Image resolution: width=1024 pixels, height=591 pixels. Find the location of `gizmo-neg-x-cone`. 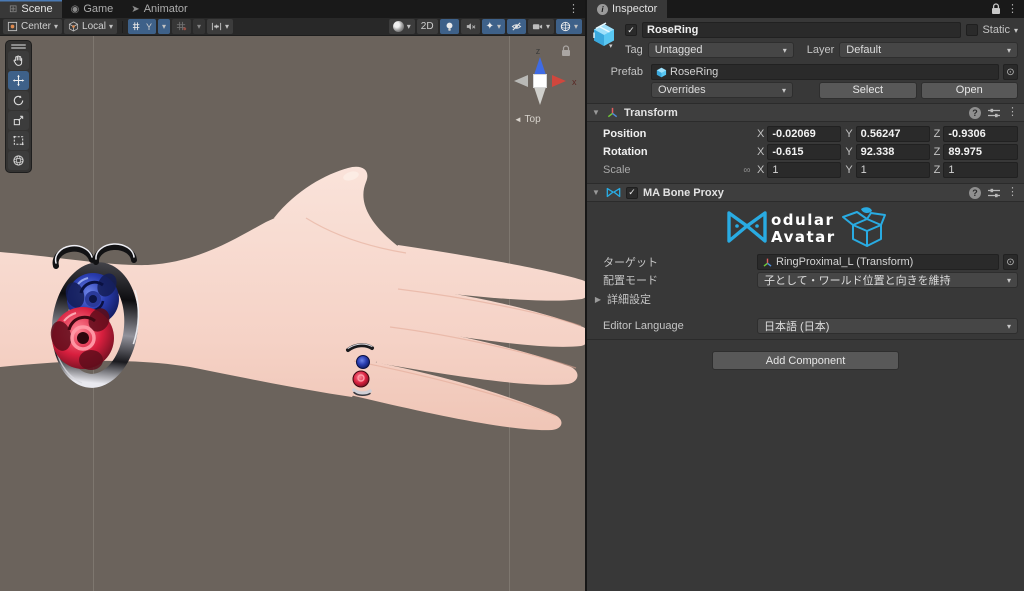

gizmo-neg-x-cone is located at coordinates (521, 81).